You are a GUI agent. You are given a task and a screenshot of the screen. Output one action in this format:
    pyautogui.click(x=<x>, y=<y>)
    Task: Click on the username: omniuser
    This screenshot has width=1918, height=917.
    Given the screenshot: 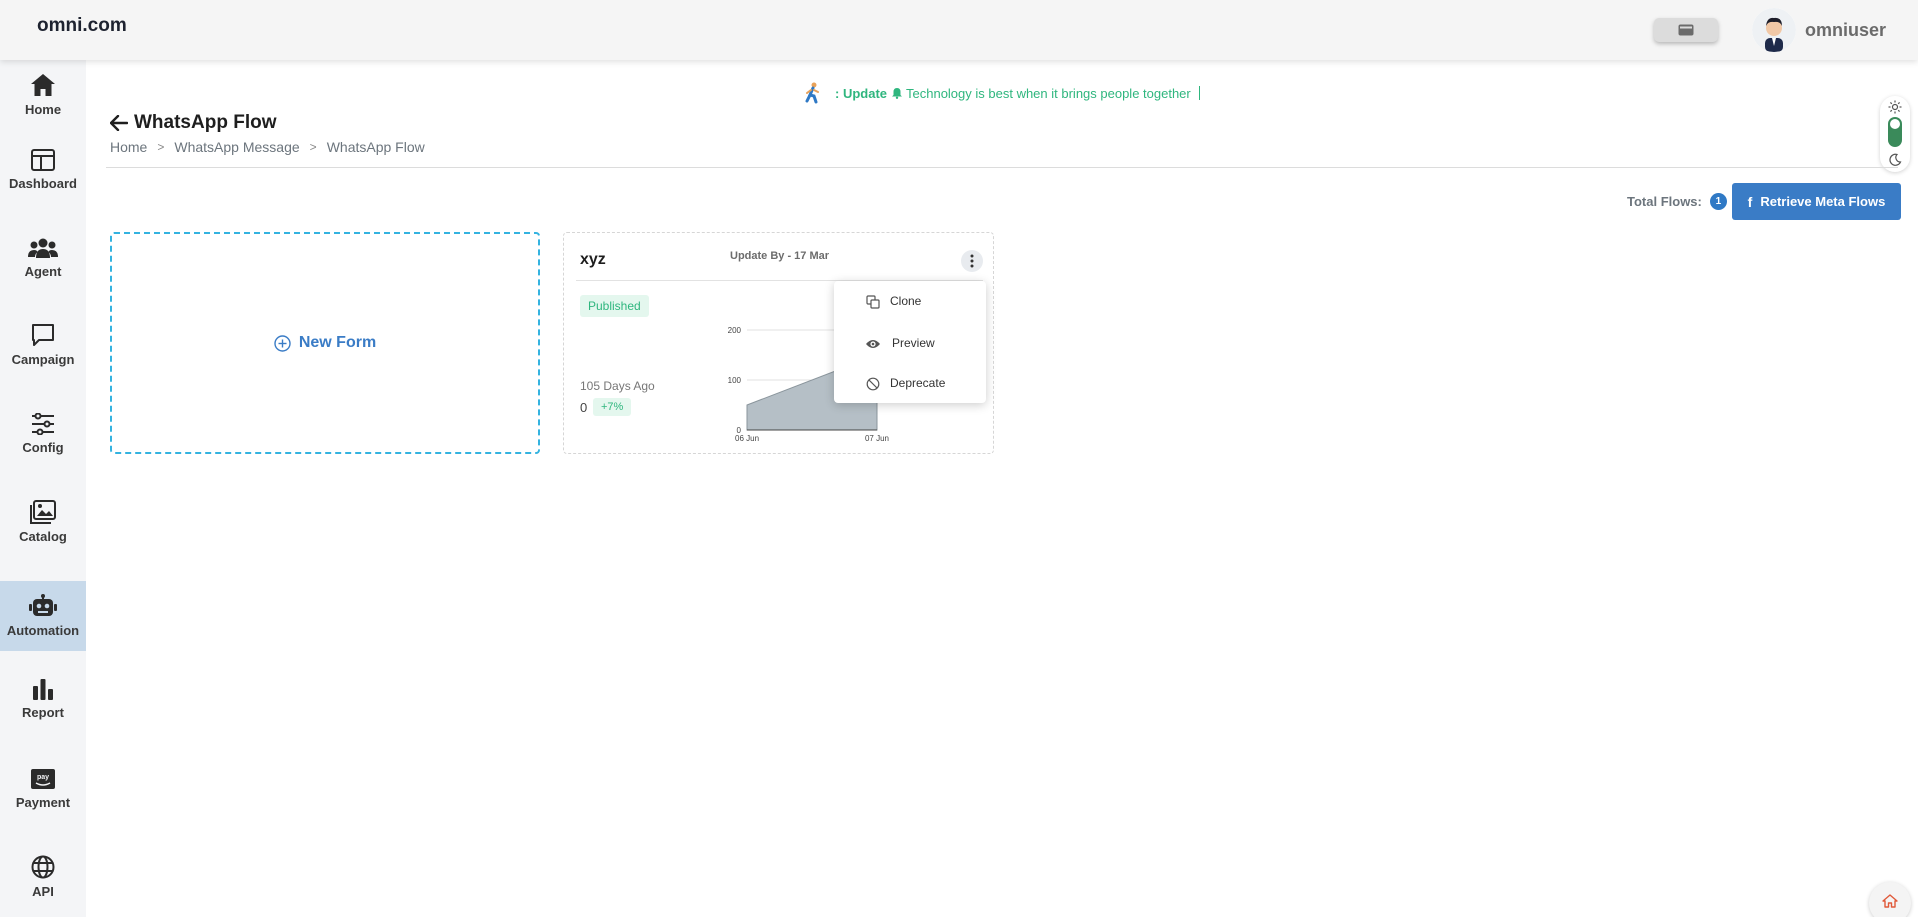 What is the action you would take?
    pyautogui.click(x=1845, y=30)
    